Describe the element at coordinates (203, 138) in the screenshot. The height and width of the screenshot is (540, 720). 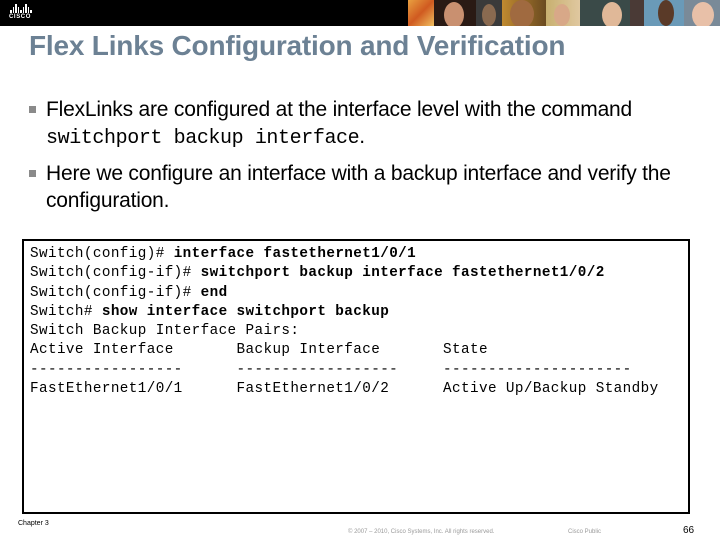
I see `inline-code: switchport backup interface` at that location.